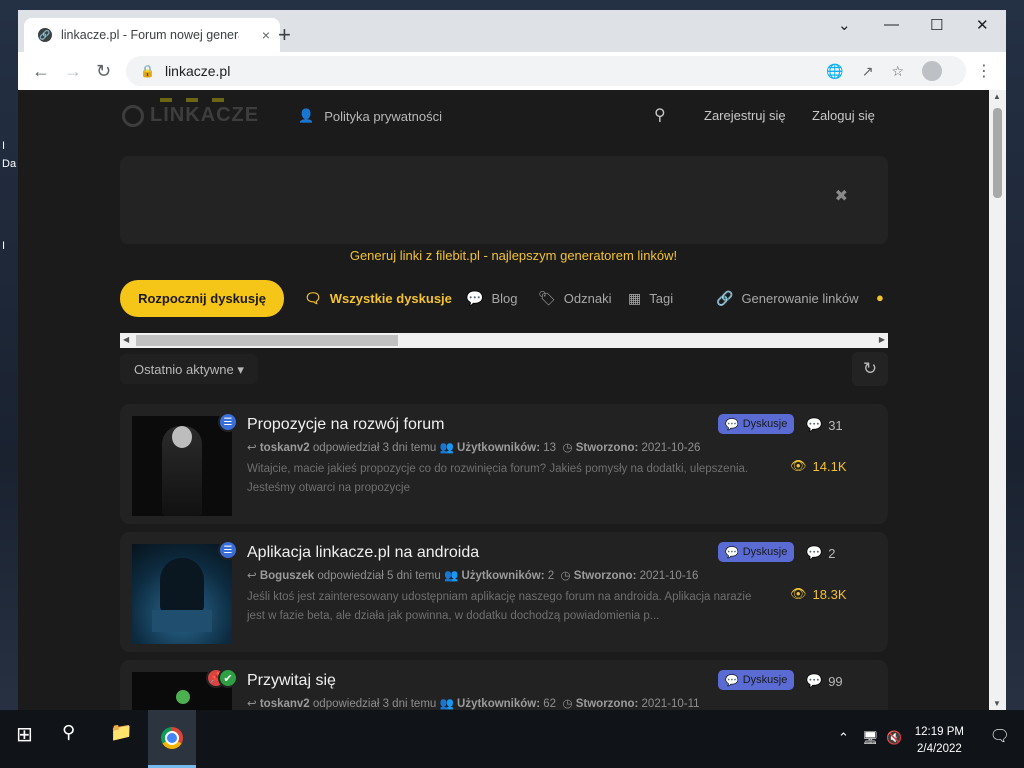  I want to click on privacy-link: 👤 Polityka prywatności, so click(370, 116).